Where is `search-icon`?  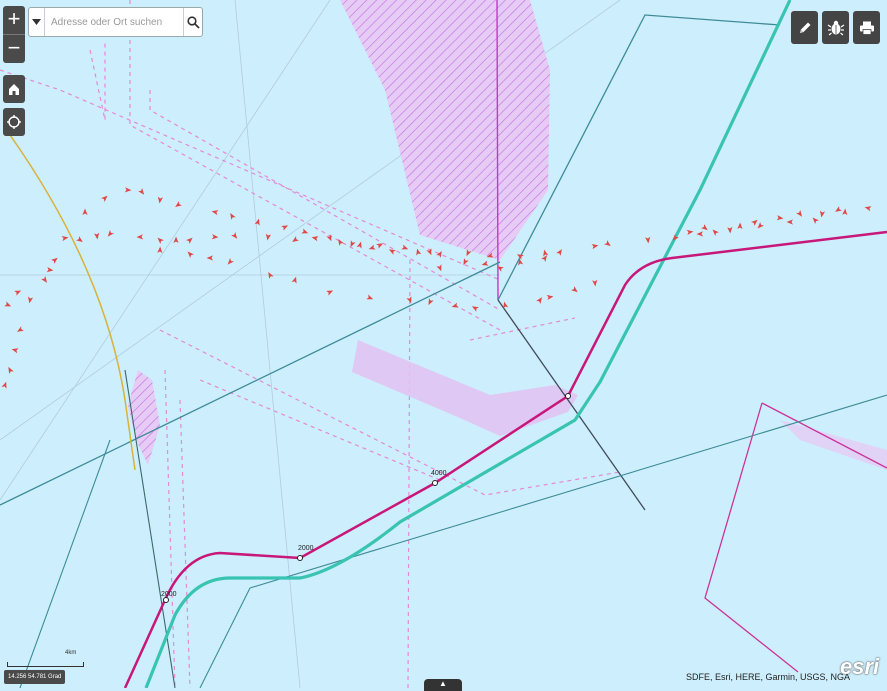 search-icon is located at coordinates (193, 22).